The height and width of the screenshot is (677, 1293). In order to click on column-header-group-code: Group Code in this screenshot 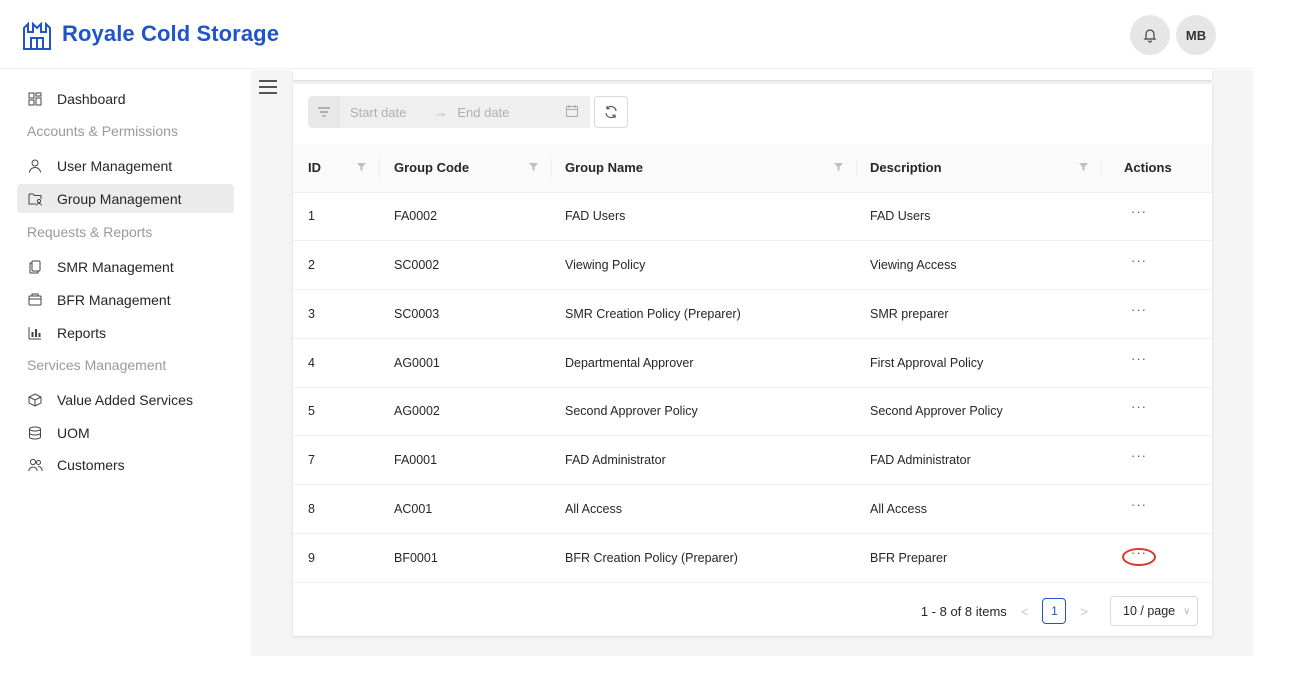, I will do `click(466, 168)`.